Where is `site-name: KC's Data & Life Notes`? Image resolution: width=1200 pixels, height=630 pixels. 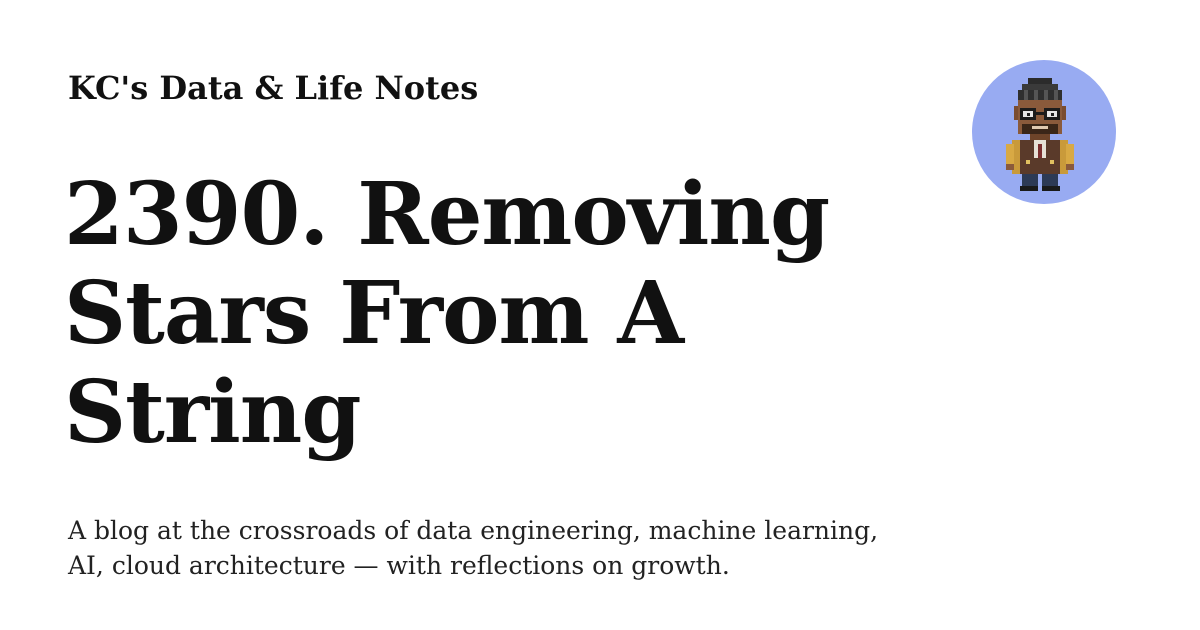
site-name: KC's Data & Life Notes is located at coordinates (273, 88).